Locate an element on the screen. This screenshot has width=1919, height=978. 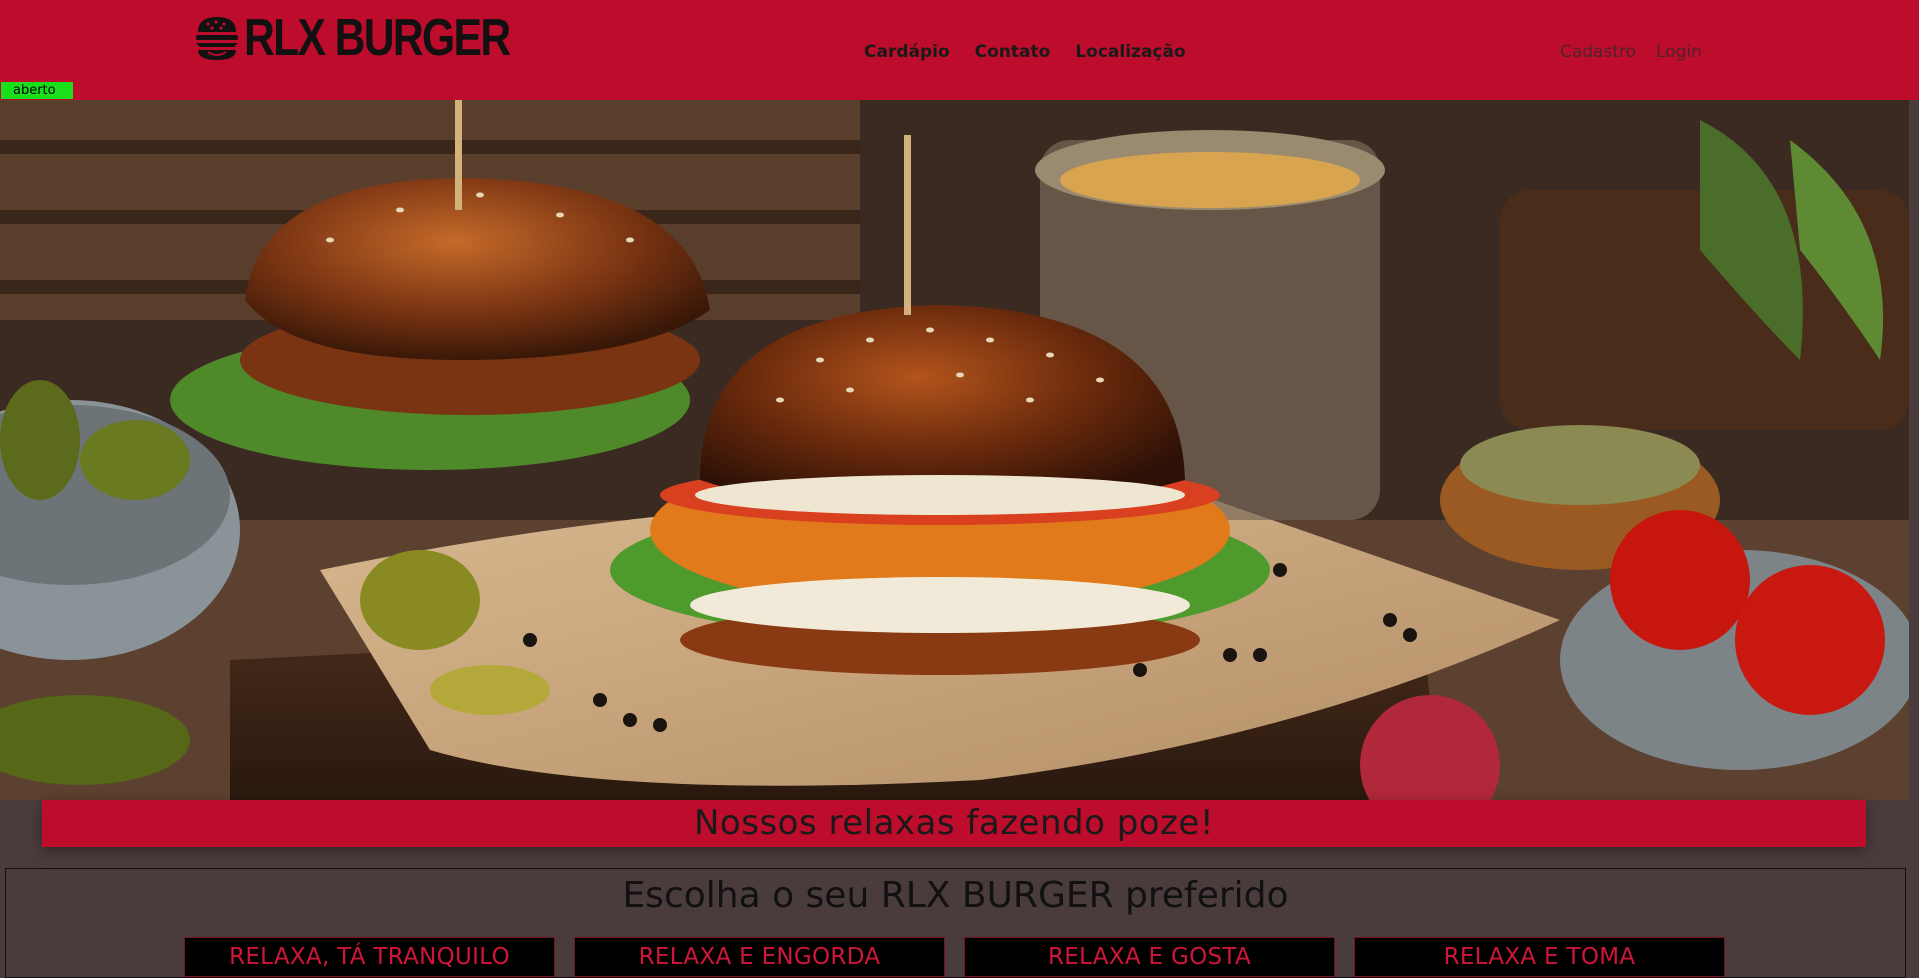
nav-menu-link: Cardápio is located at coordinates (907, 52).